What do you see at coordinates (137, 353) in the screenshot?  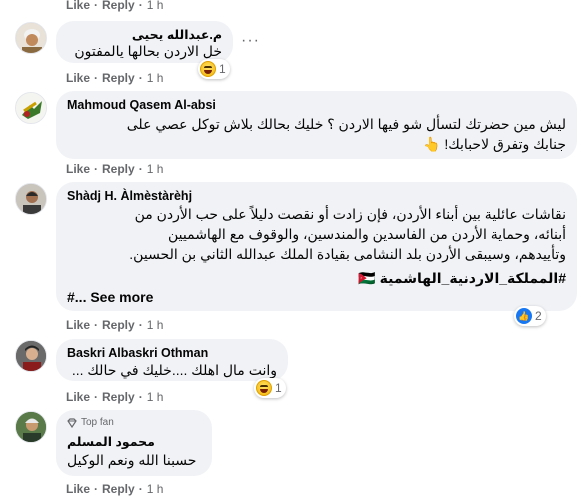 I see `comment-author: Baskri Albaskri Othman` at bounding box center [137, 353].